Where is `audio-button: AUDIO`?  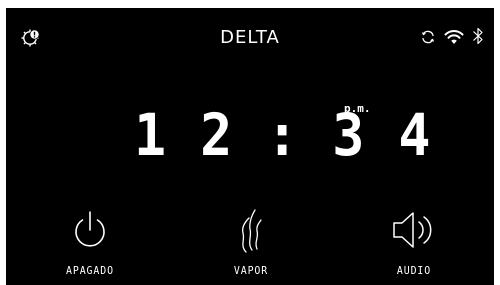 audio-button: AUDIO is located at coordinates (414, 245).